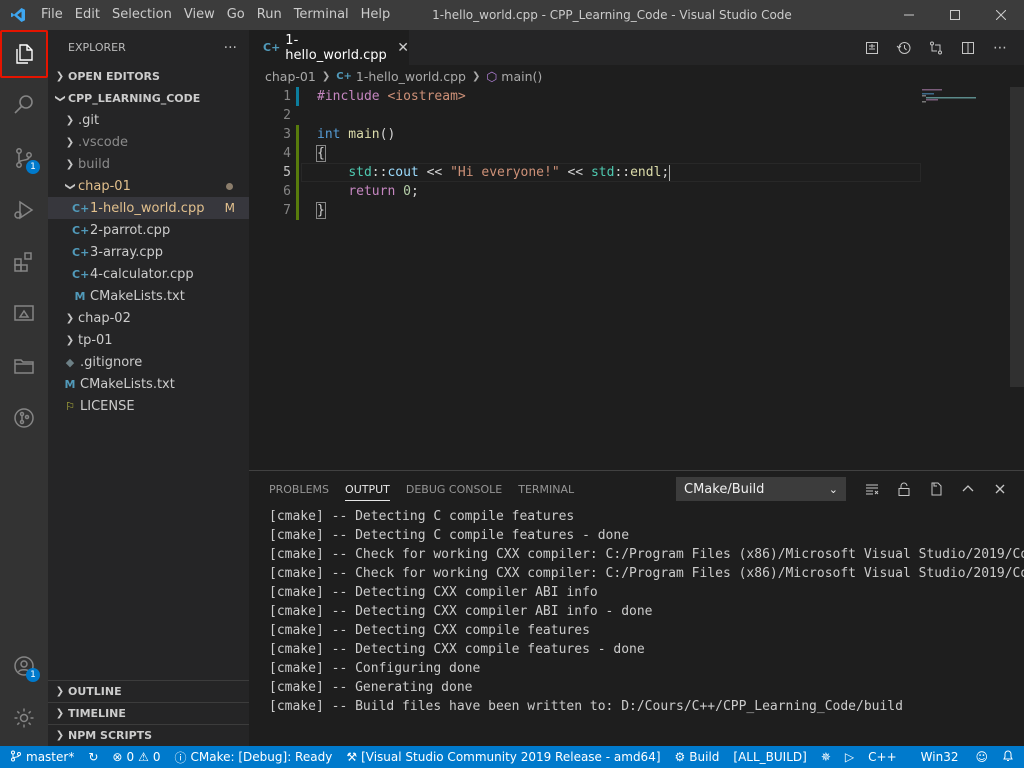 This screenshot has height=768, width=1024. Describe the element at coordinates (697, 757) in the screenshot. I see `cmake-build-button: ⚙ Build` at that location.